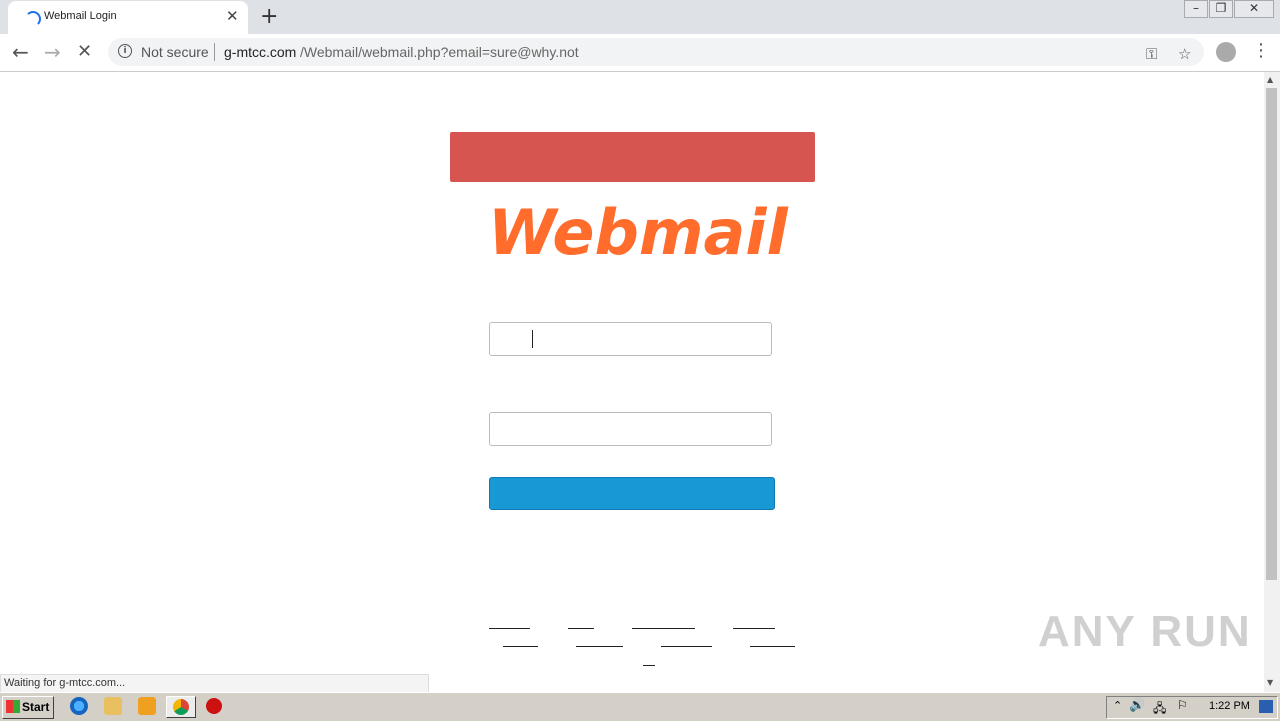 The image size is (1280, 721). Describe the element at coordinates (1254, 9) in the screenshot. I see `close-window-button: ✕` at that location.